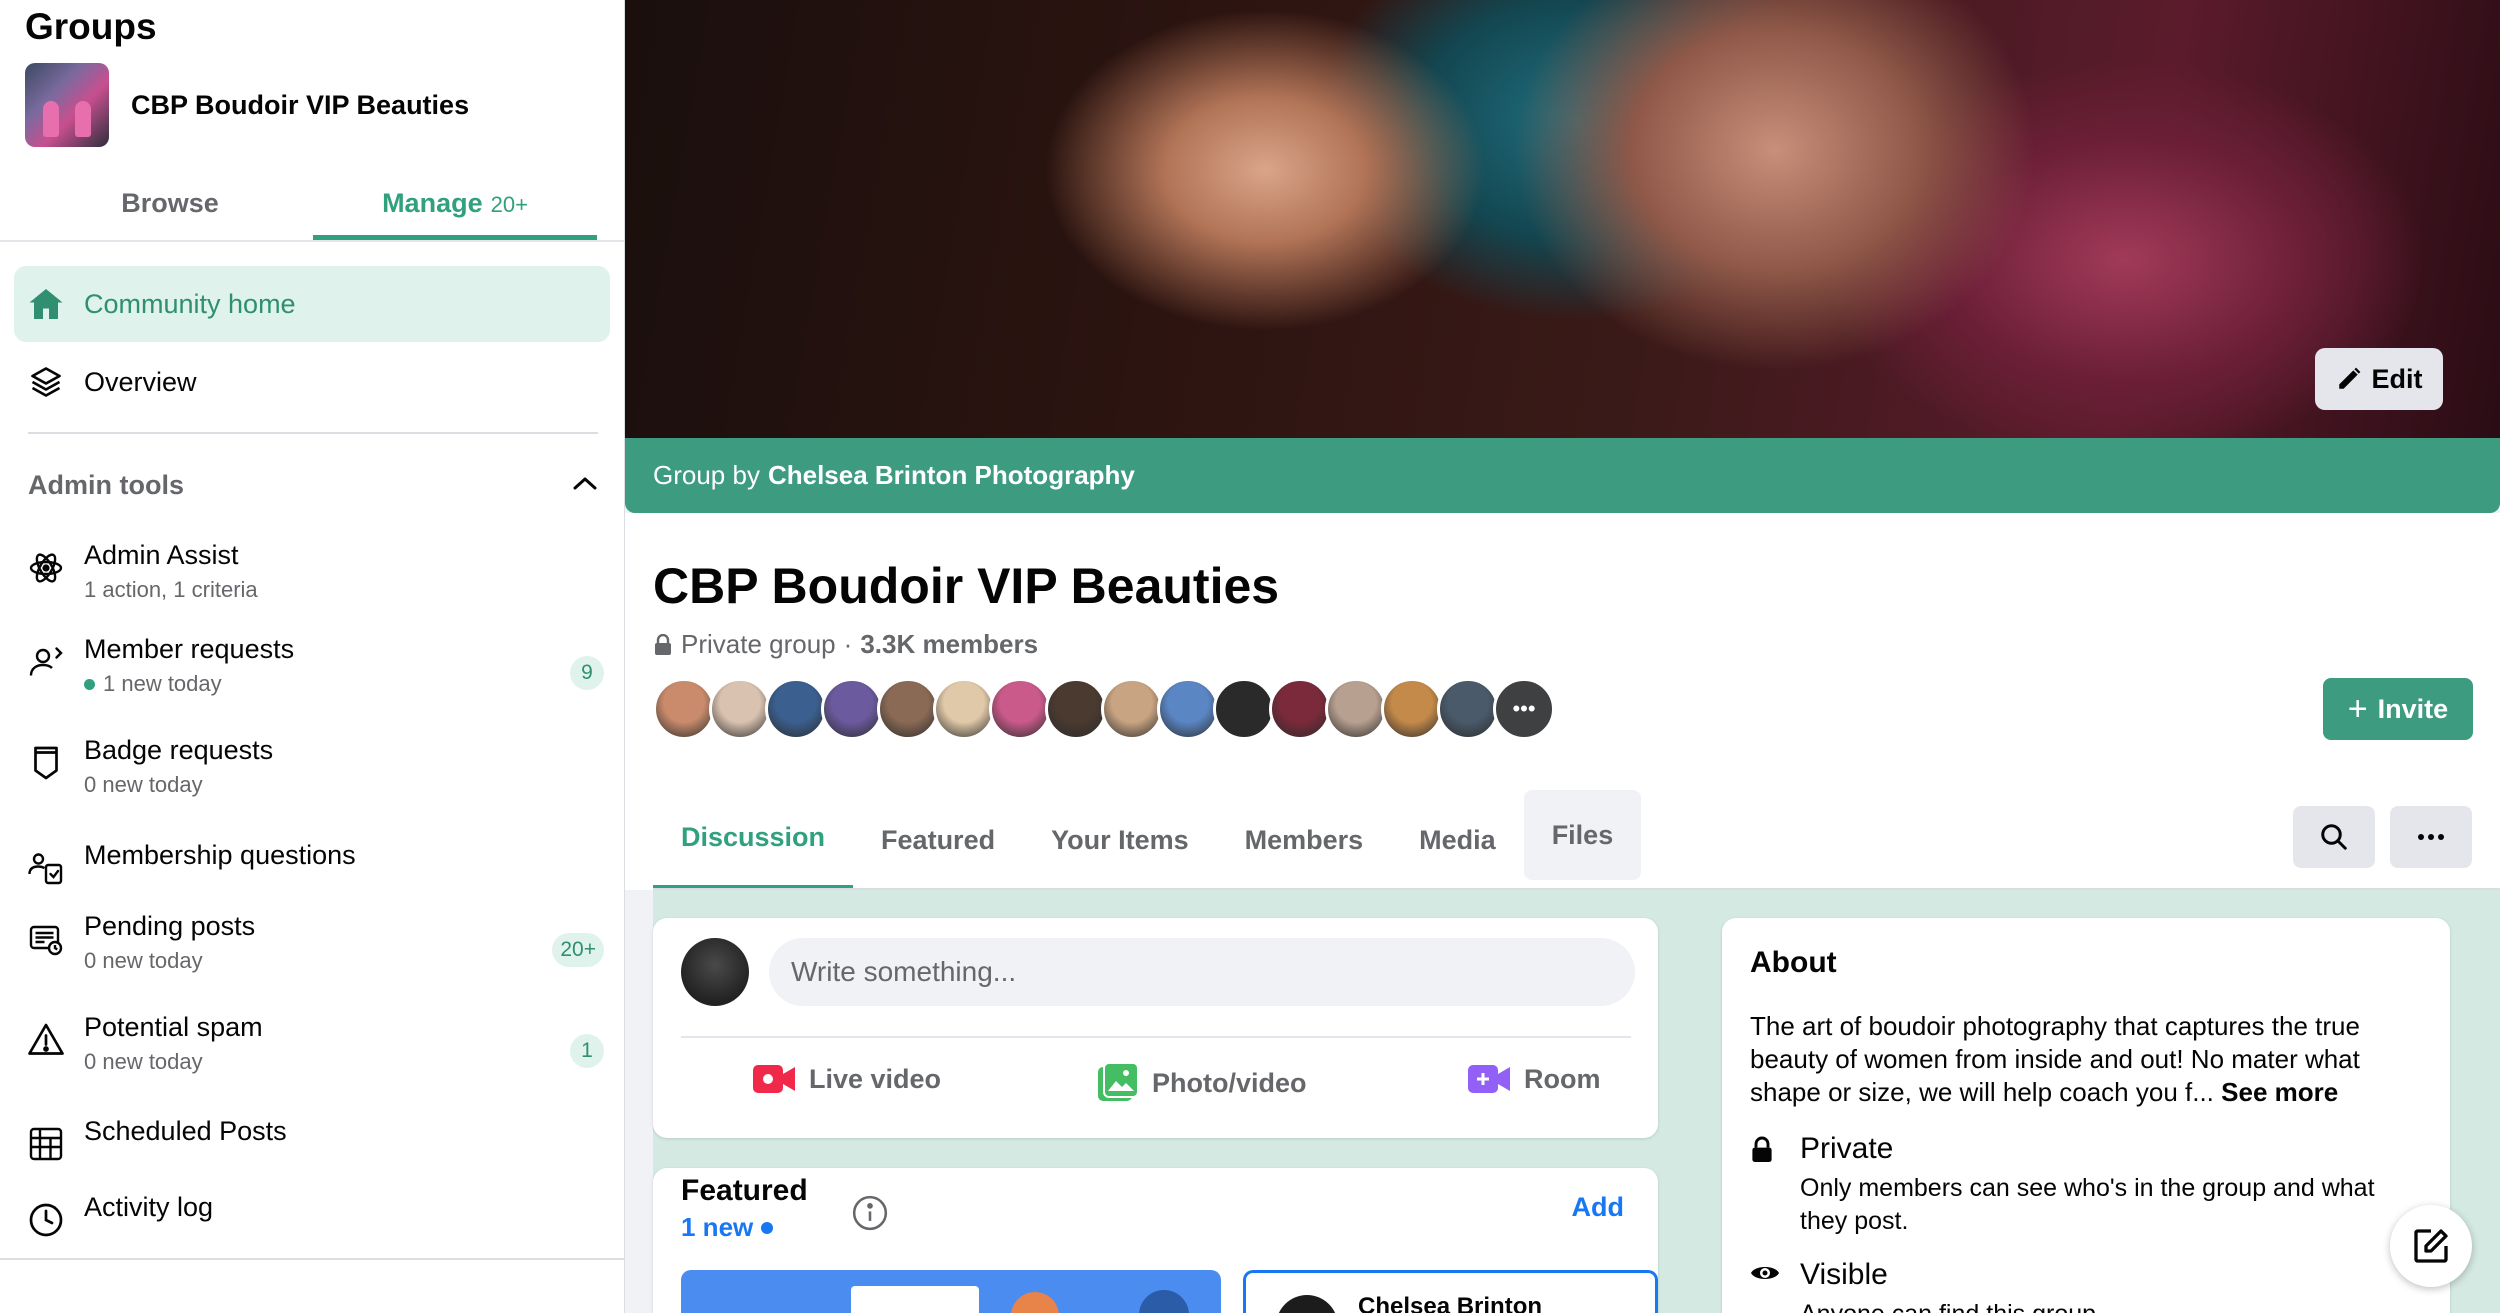 This screenshot has height=1313, width=2500. What do you see at coordinates (67, 105) in the screenshot?
I see `group-thumbnail` at bounding box center [67, 105].